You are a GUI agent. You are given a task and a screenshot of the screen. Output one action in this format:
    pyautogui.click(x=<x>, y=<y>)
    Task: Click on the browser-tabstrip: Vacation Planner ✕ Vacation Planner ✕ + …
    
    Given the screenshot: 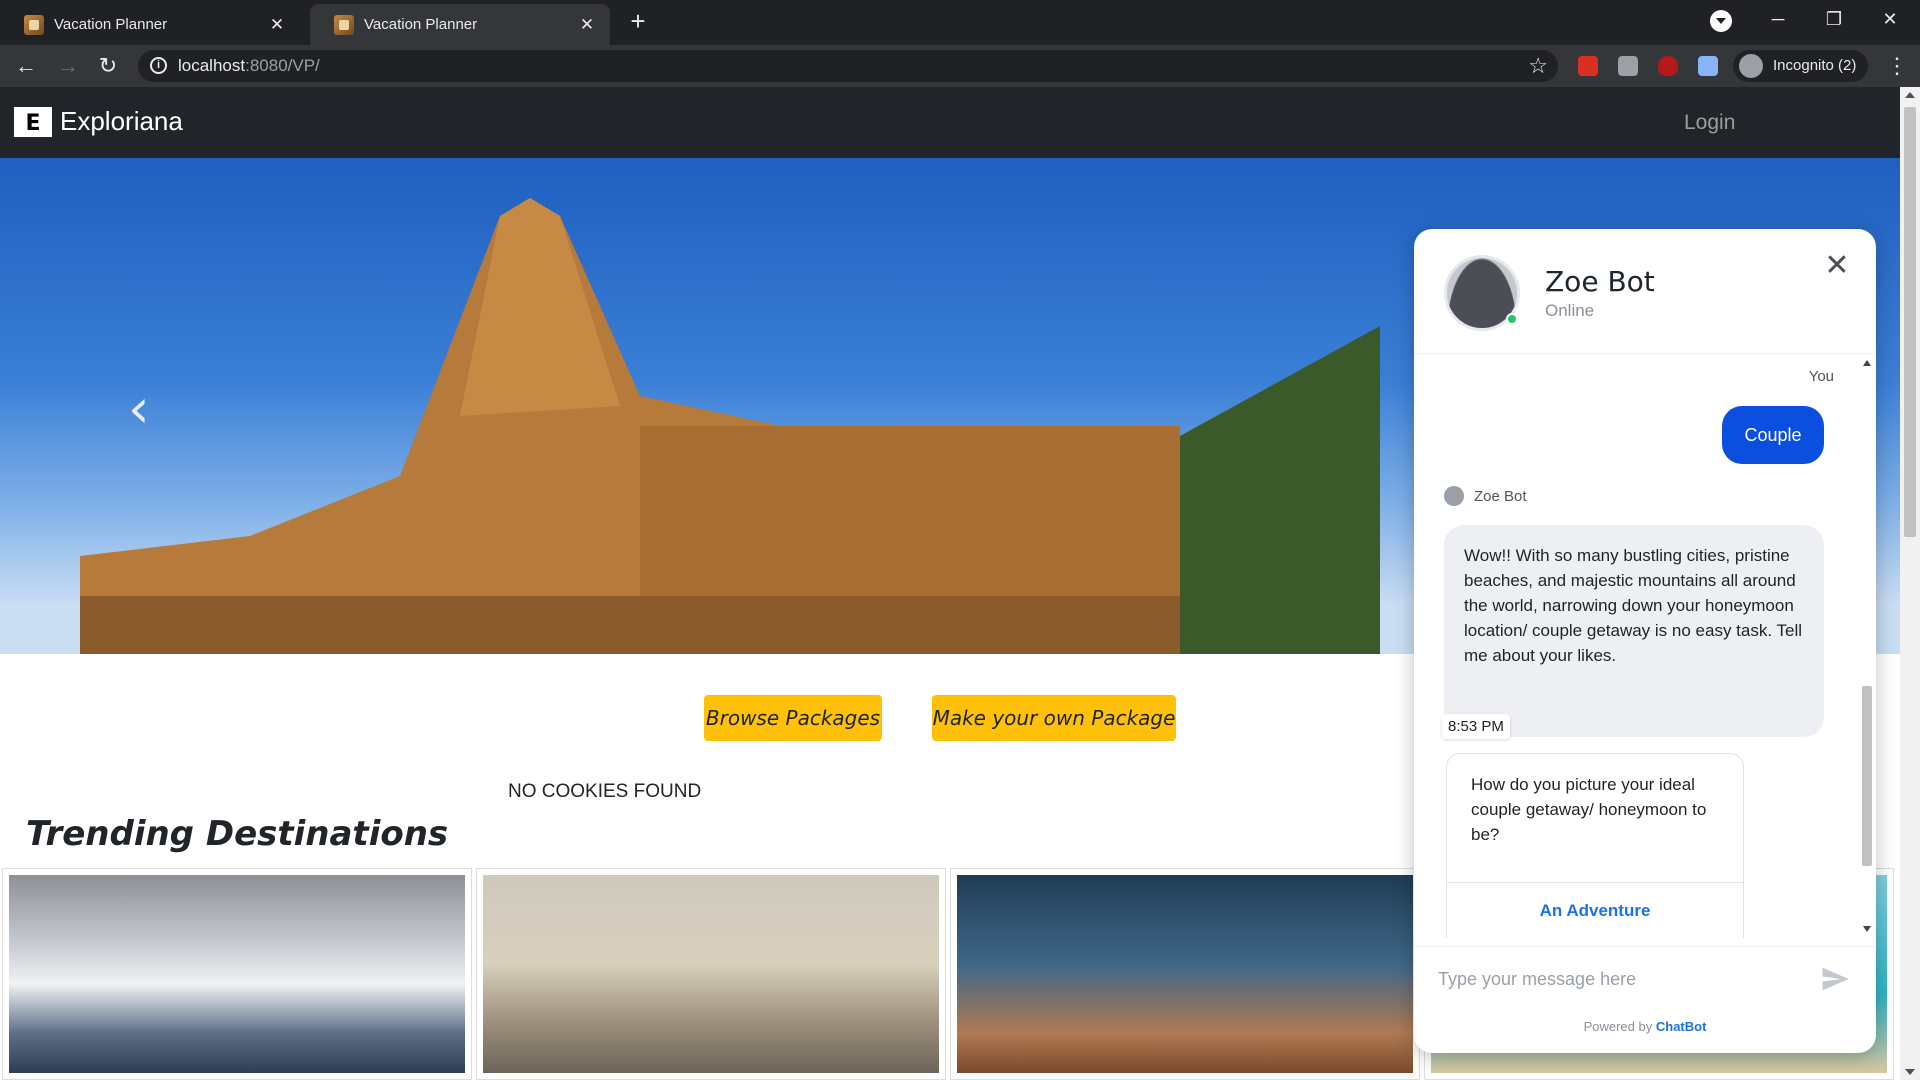 What is the action you would take?
    pyautogui.click(x=960, y=22)
    